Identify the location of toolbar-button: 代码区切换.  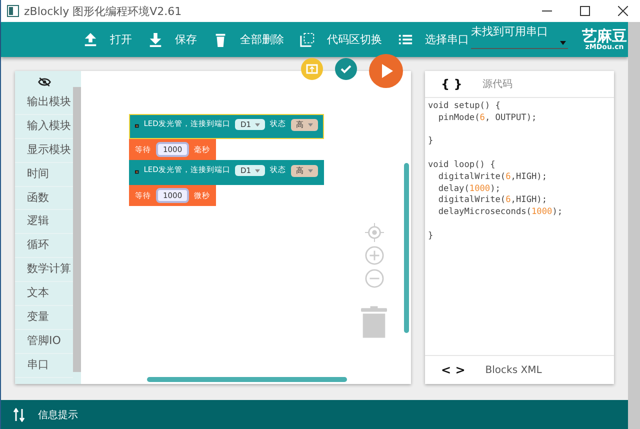
(341, 39).